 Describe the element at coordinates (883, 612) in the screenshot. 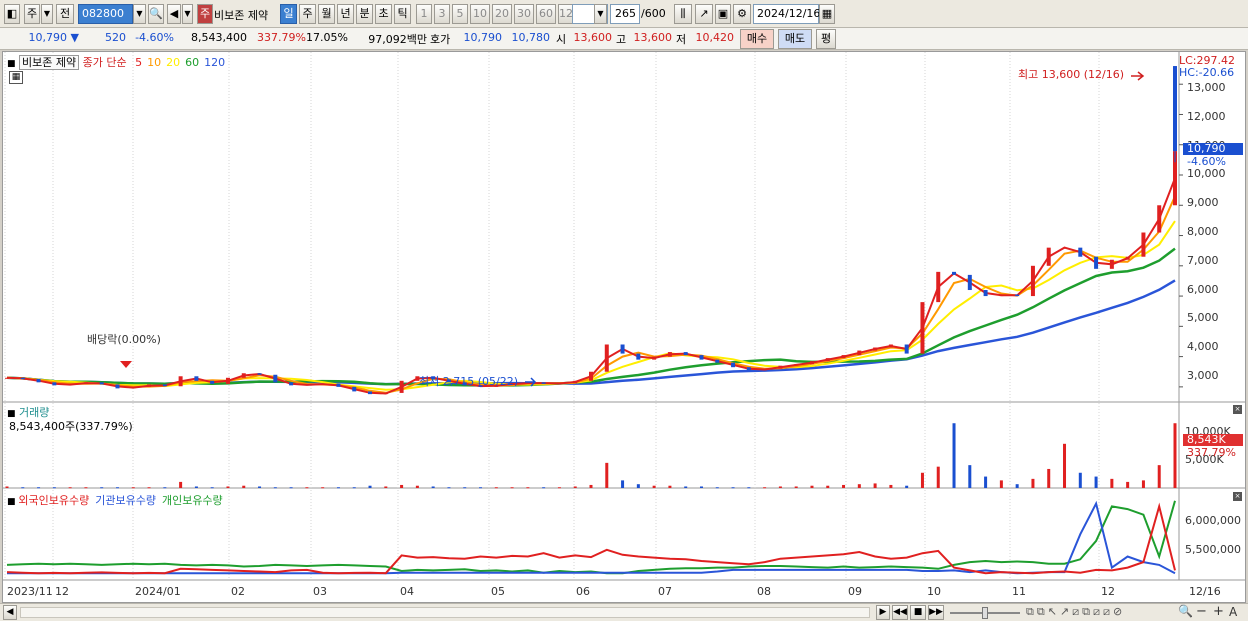

I see `scroll-right-icon: ▶` at that location.